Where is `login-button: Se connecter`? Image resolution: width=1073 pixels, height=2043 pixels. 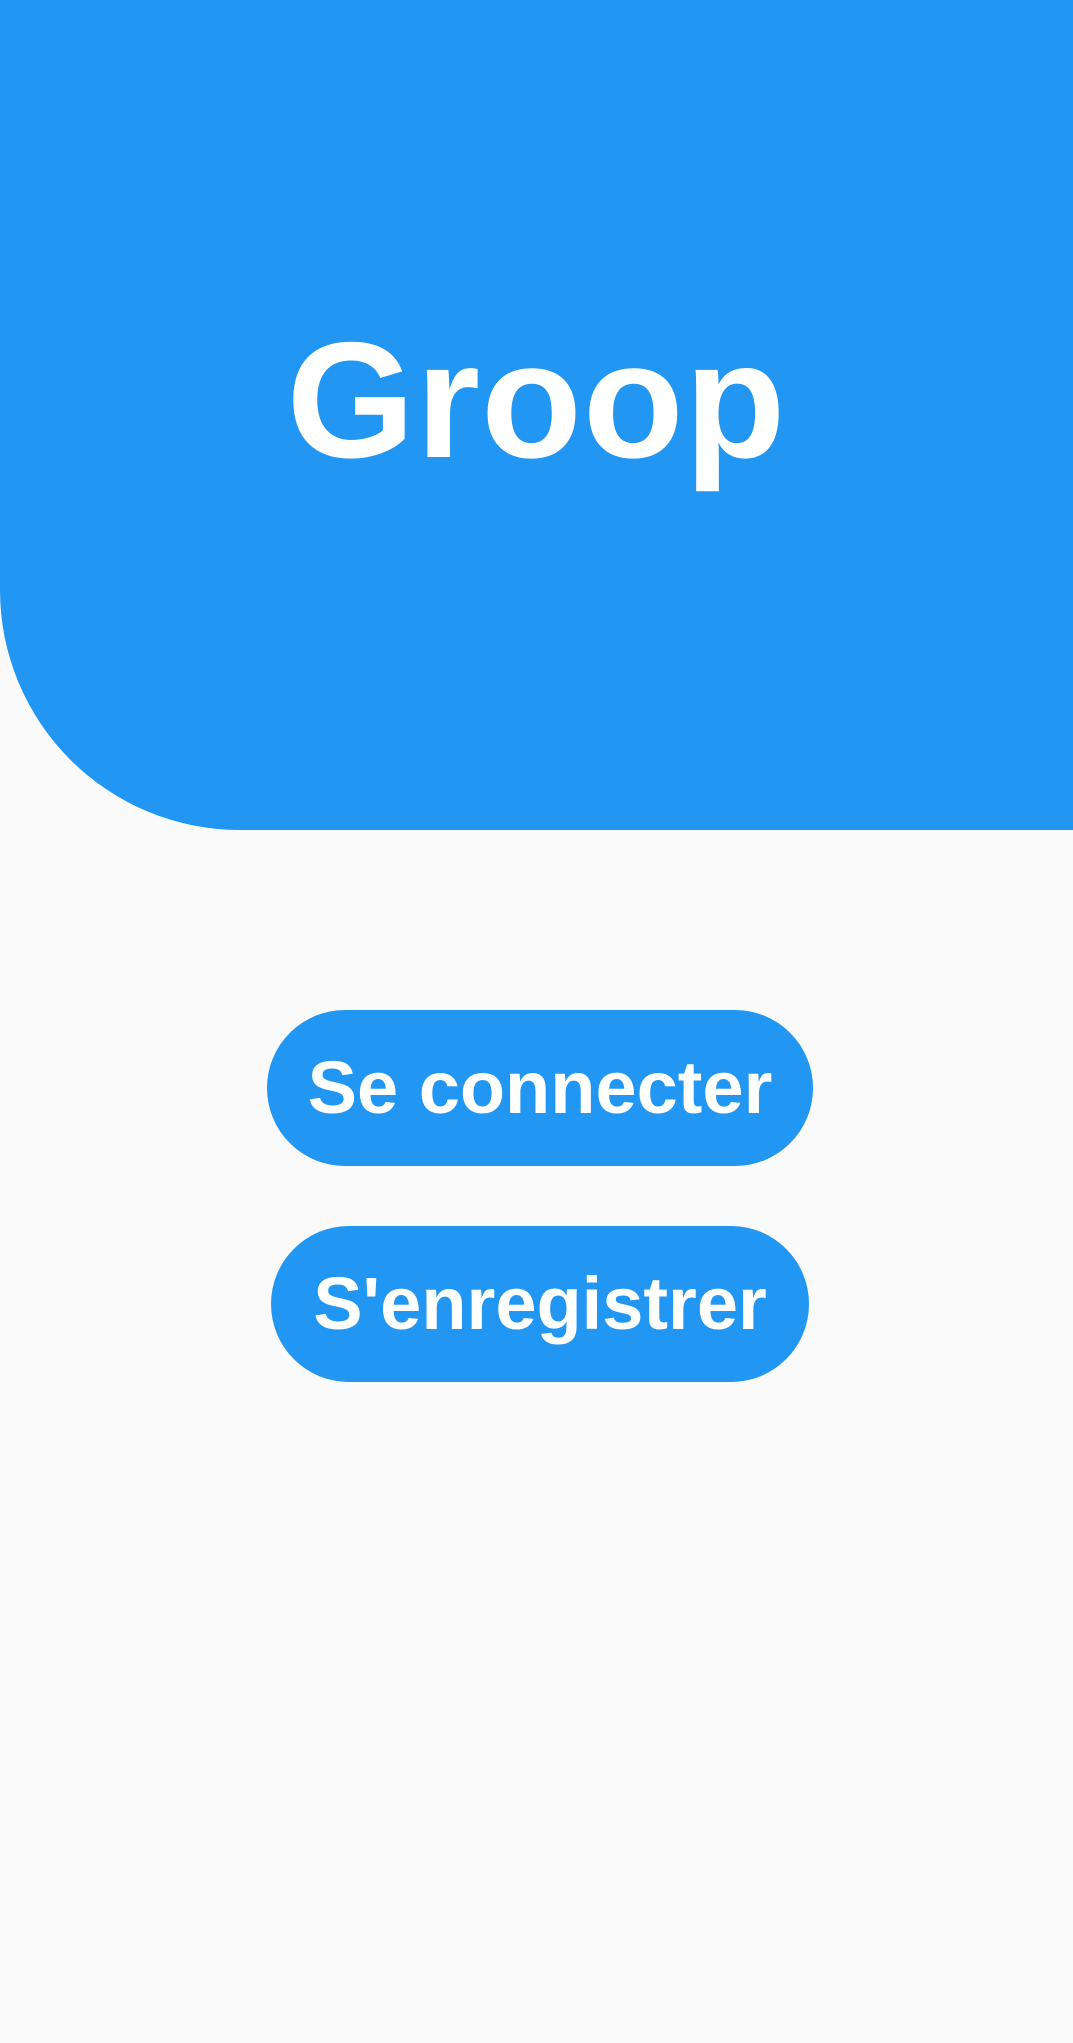
login-button: Se connecter is located at coordinates (540, 1088).